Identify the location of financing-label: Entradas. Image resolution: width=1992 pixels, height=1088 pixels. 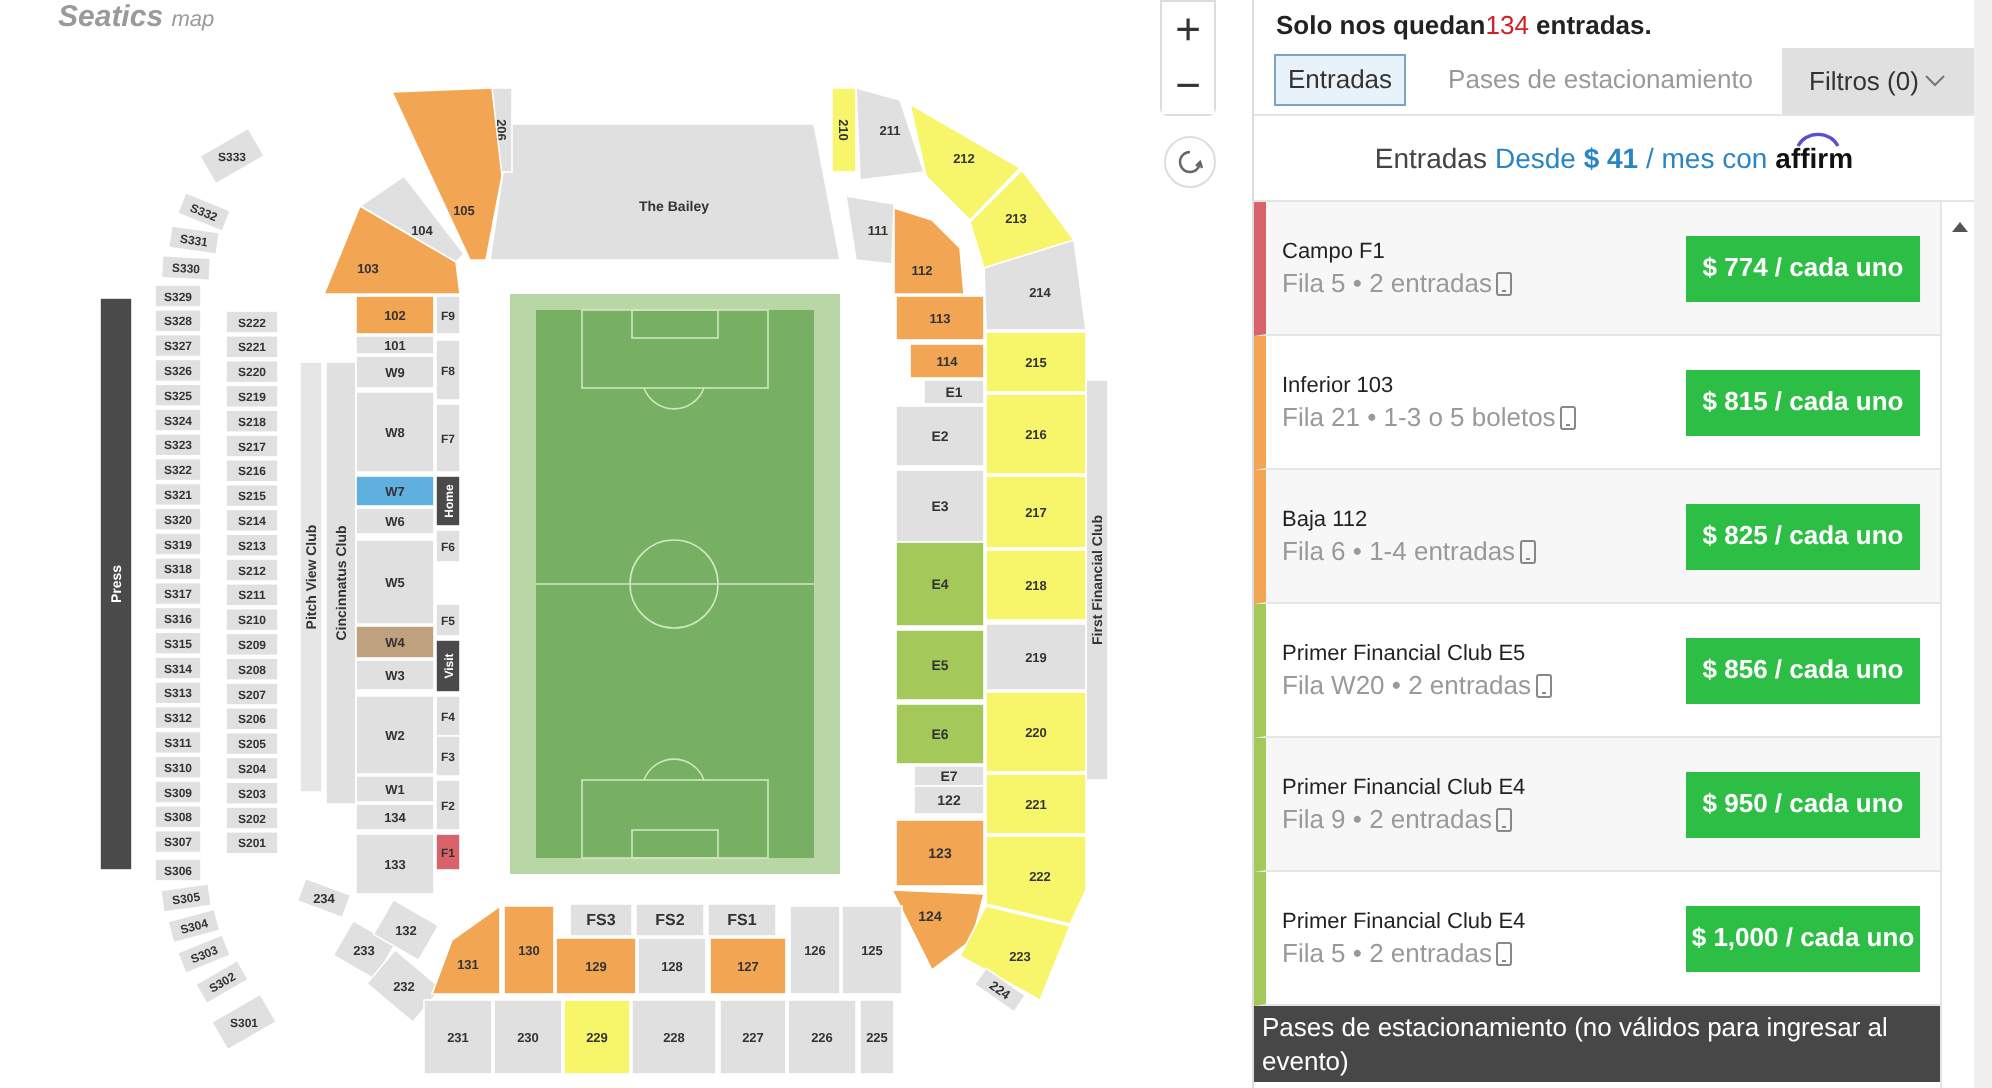
(1430, 158).